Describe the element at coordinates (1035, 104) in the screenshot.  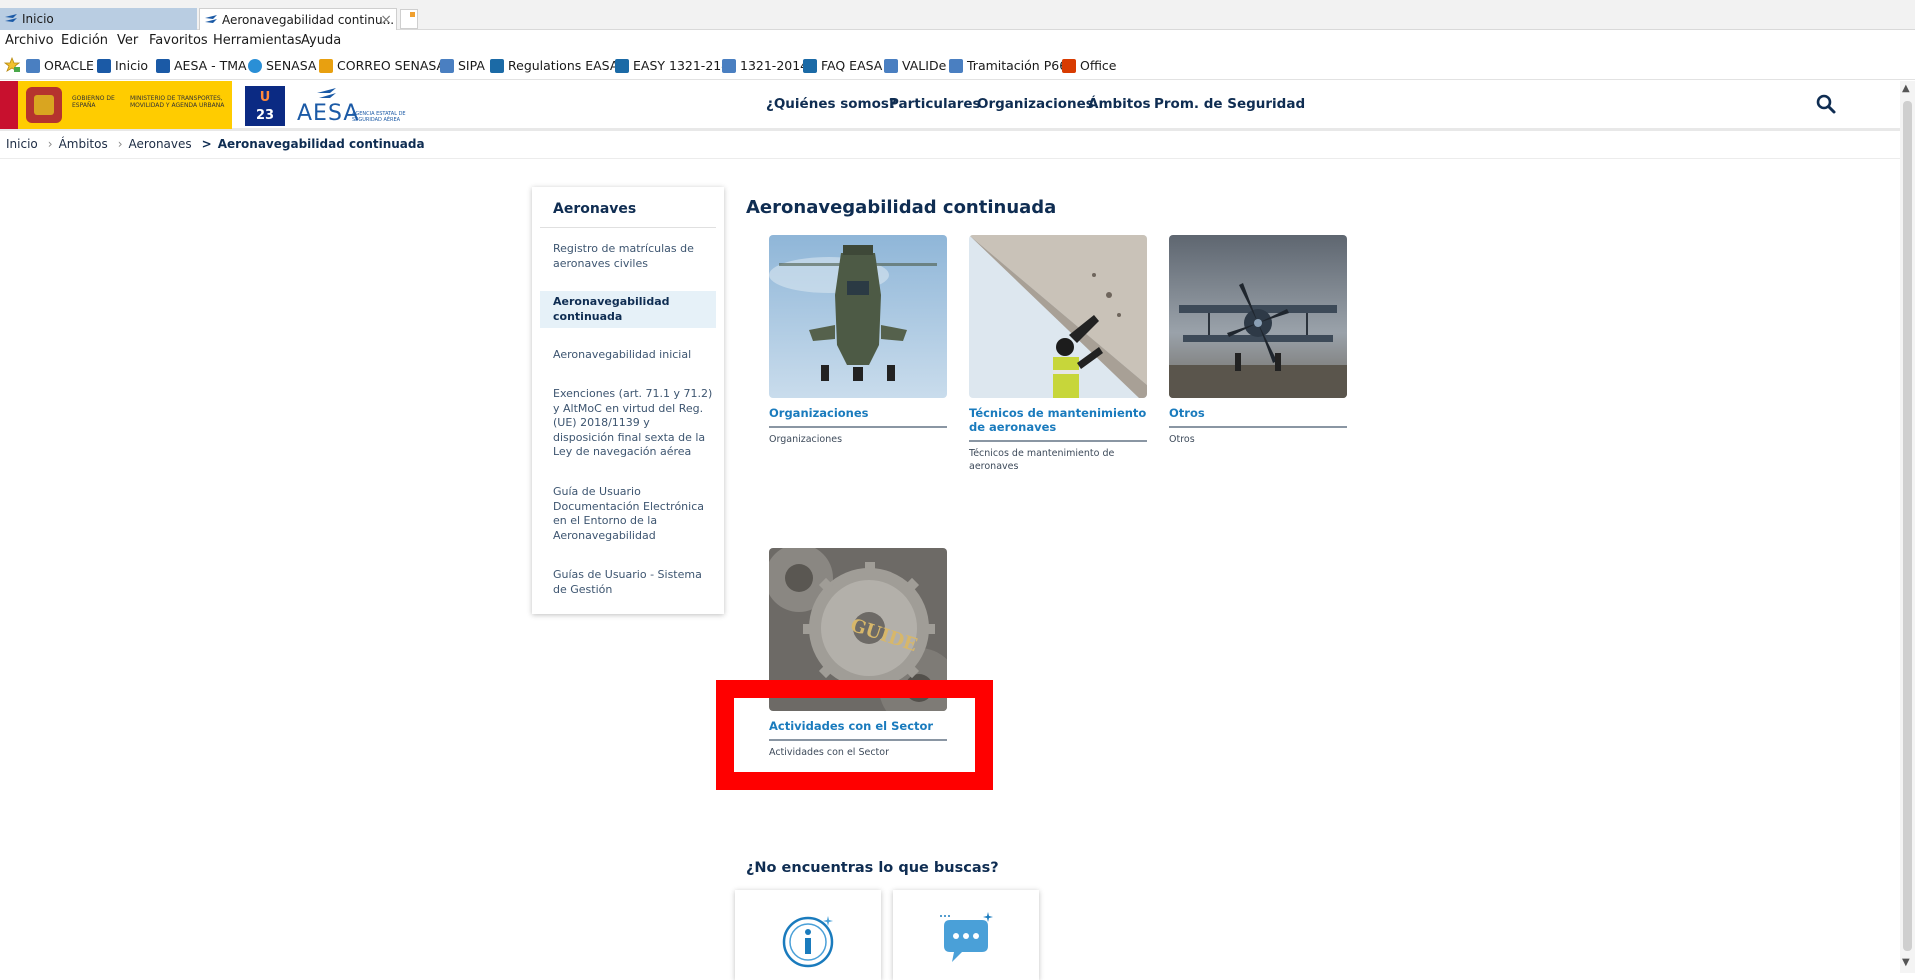
I see `nav-organizaciones: Organizaciones` at that location.